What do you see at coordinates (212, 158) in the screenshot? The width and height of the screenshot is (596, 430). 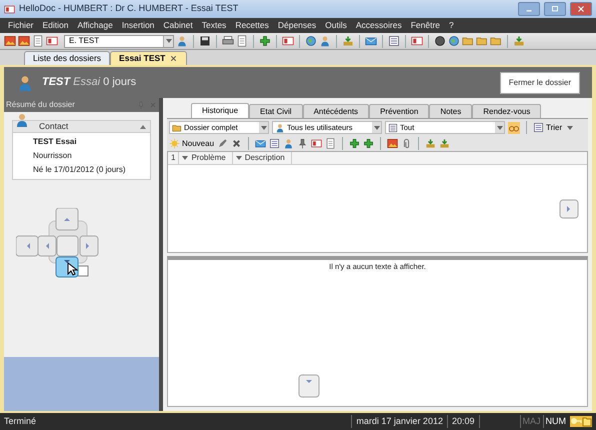 I see `column-header: Problème` at bounding box center [212, 158].